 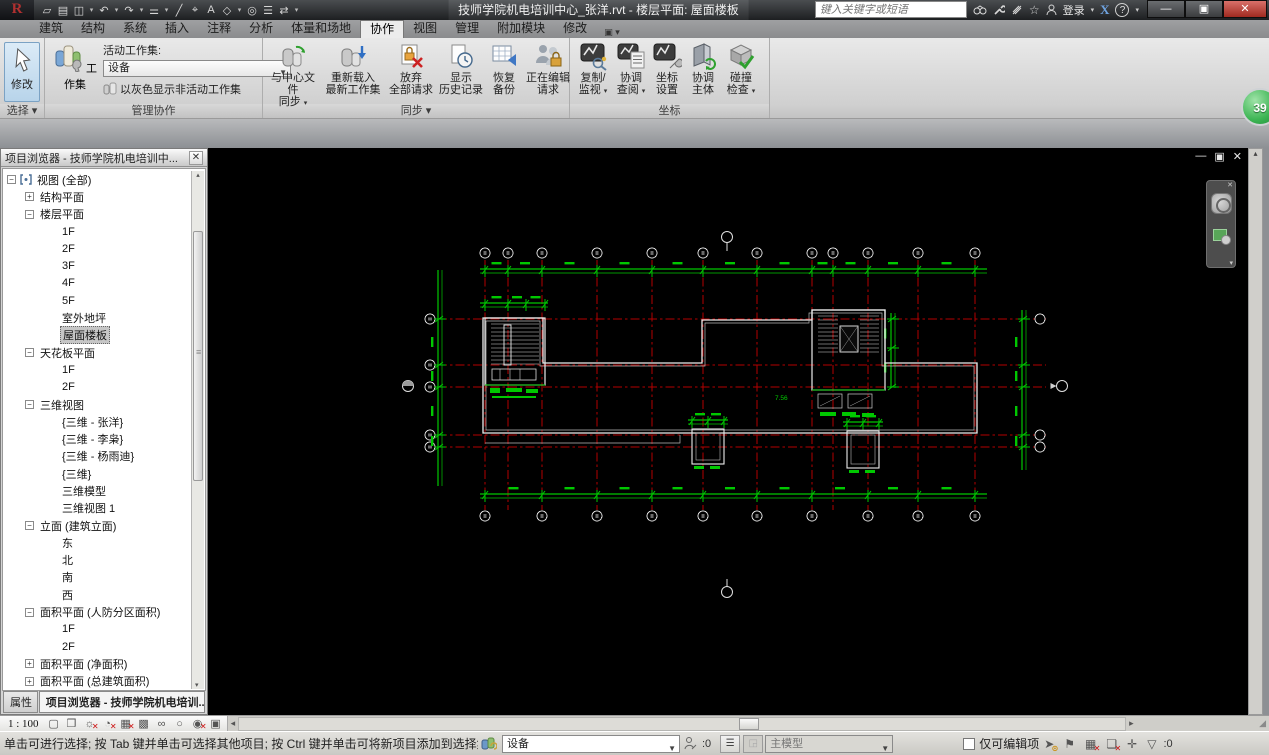 What do you see at coordinates (829, 743) in the screenshot?
I see `design-option-select: 主模型 ▼` at bounding box center [829, 743].